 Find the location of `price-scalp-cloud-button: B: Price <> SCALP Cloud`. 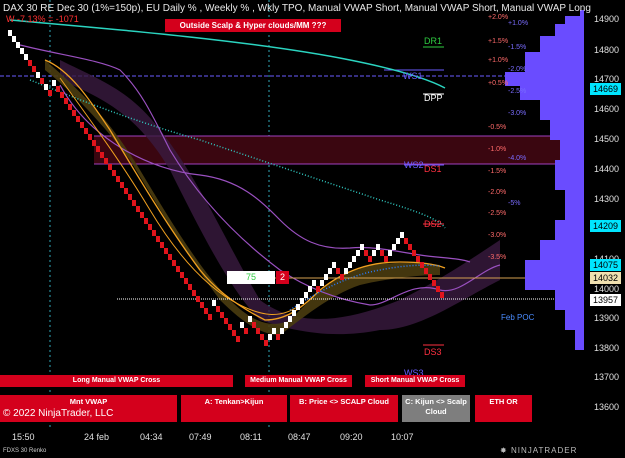

price-scalp-cloud-button: B: Price <> SCALP Cloud is located at coordinates (344, 408).